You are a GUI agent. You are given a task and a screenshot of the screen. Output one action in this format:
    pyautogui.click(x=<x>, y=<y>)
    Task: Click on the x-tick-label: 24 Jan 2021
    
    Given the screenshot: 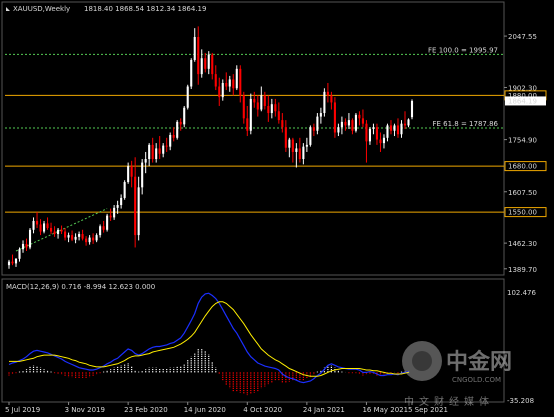 What is the action you would take?
    pyautogui.click(x=324, y=410)
    